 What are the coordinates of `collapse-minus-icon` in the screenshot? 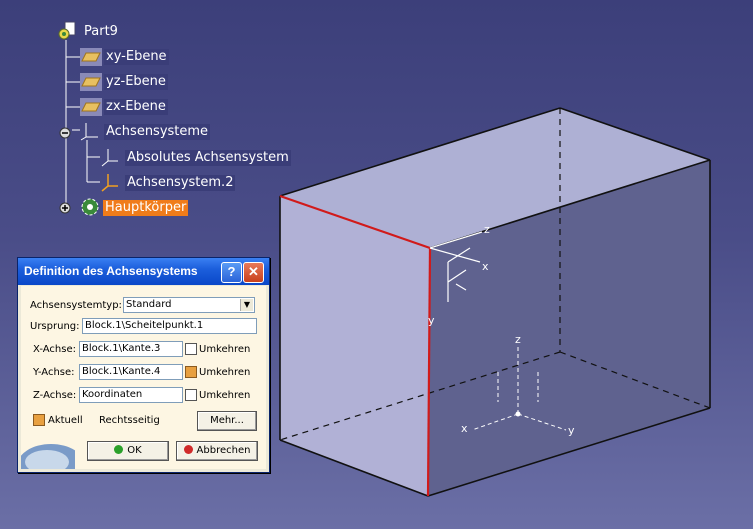 It's located at (65, 131).